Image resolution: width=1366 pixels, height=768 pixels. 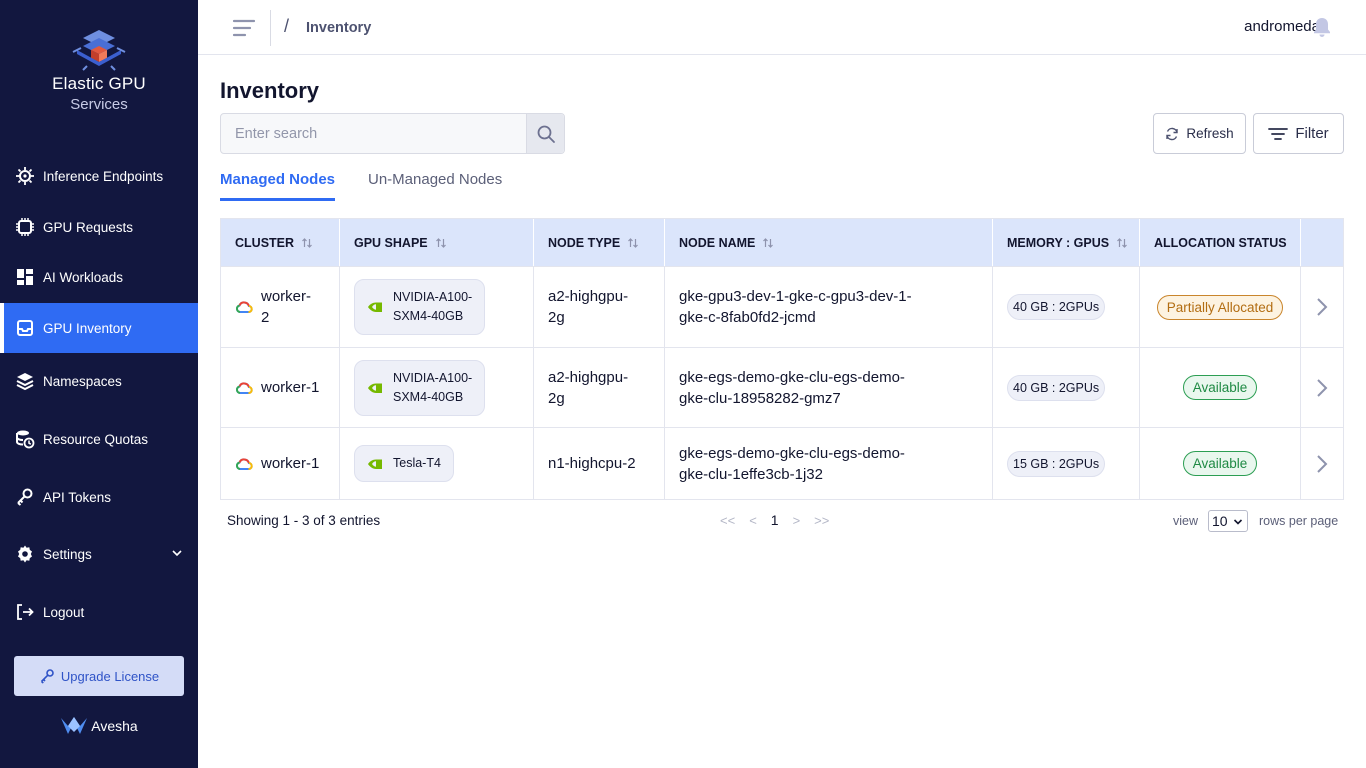 What do you see at coordinates (290, 387) in the screenshot?
I see `cluster-name: worker-1` at bounding box center [290, 387].